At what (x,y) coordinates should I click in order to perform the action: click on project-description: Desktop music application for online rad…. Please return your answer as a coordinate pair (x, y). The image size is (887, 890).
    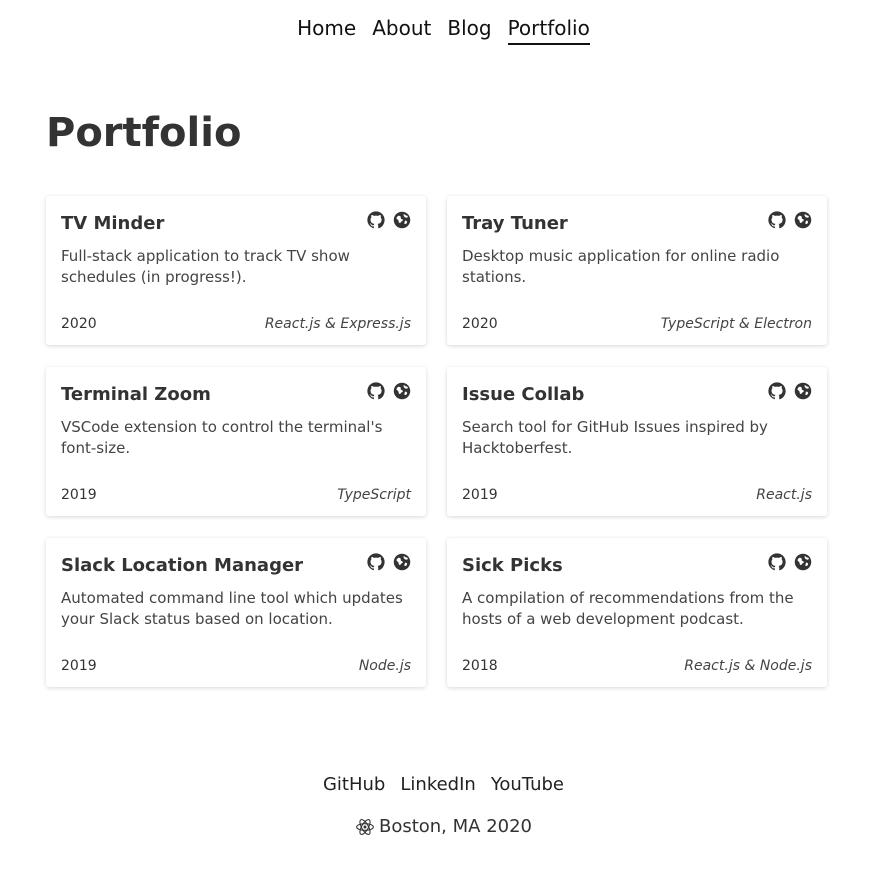
    Looking at the image, I should click on (621, 266).